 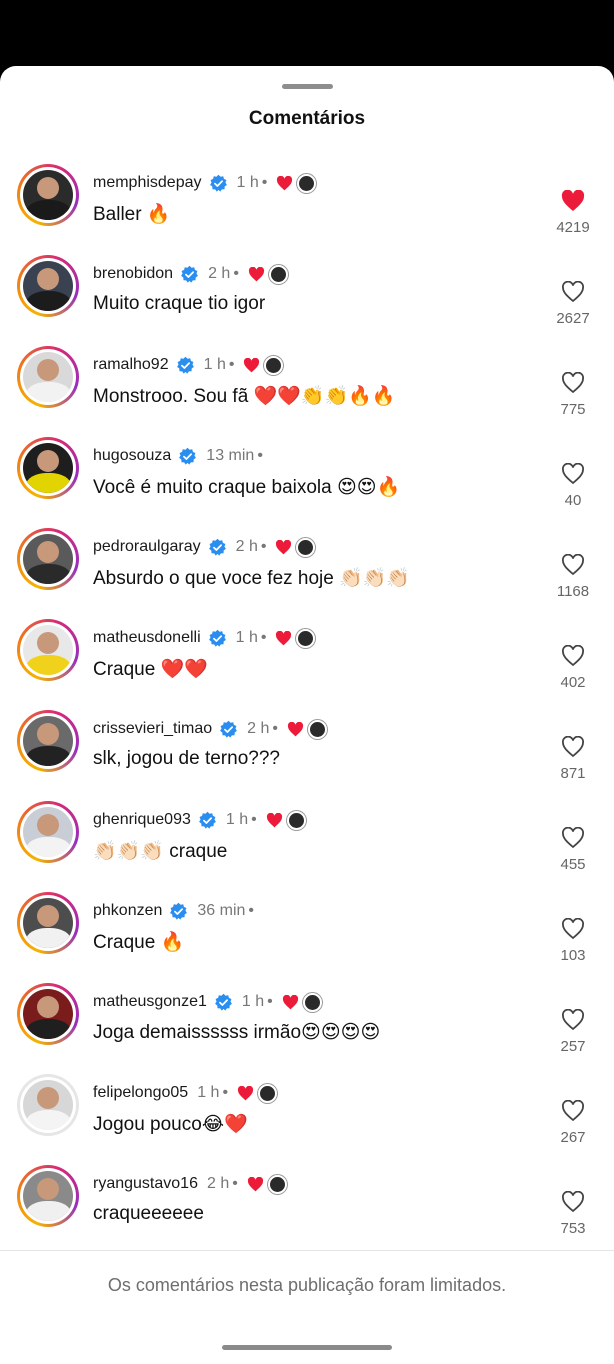 I want to click on comment-item: felipelongo05 1 h • Jogou pouco😂❤️ 267, so click(x=307, y=1113).